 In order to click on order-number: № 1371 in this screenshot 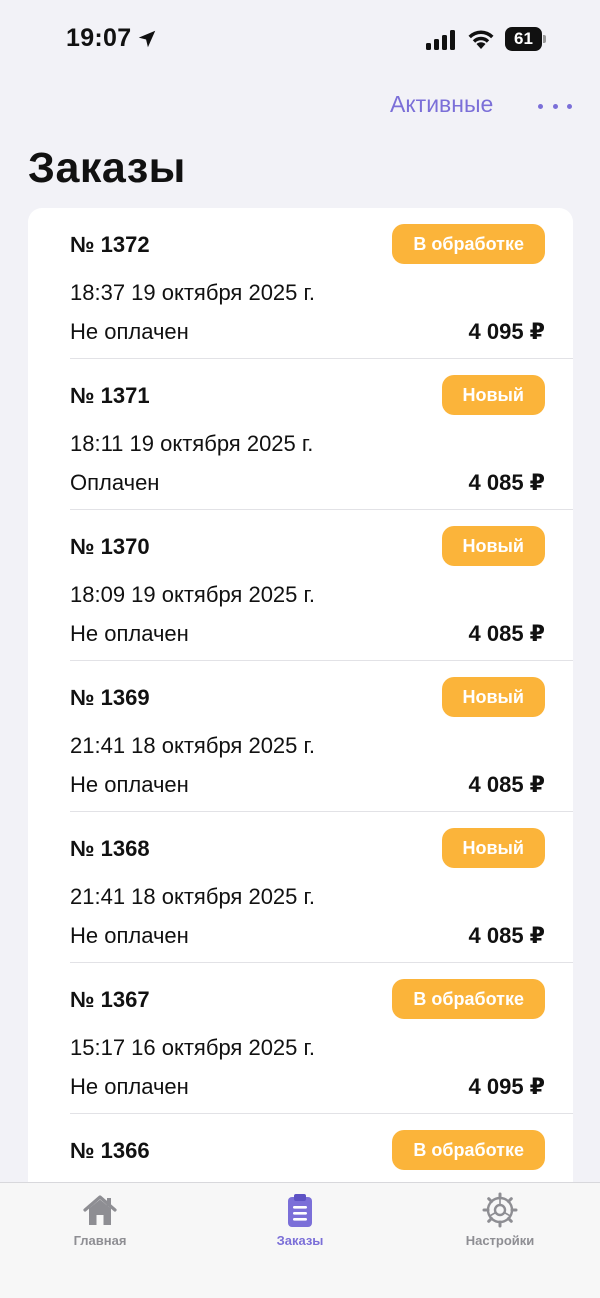, I will do `click(110, 395)`.